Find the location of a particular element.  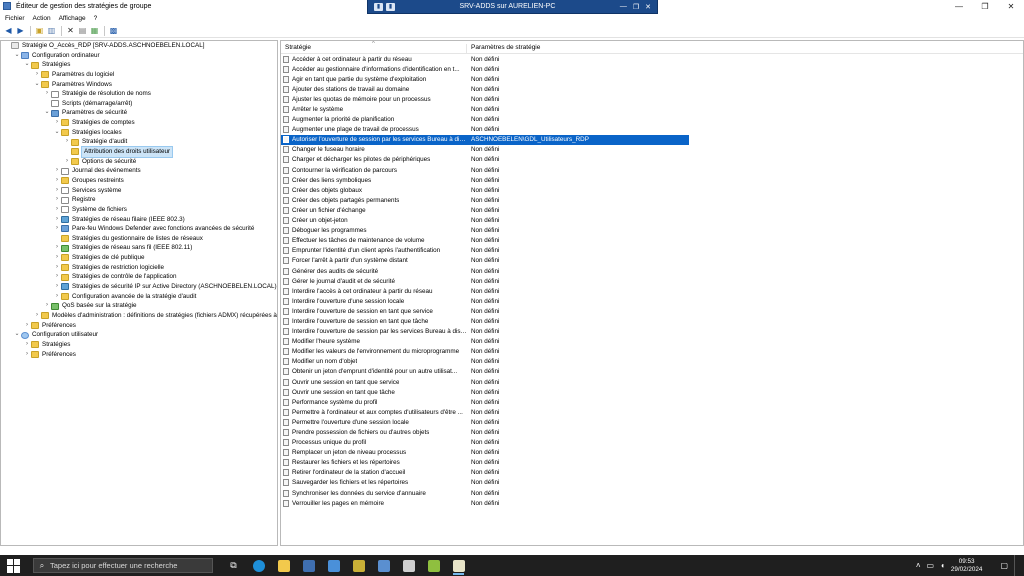

policy-row: Créer un fichier d'échange Non défini is located at coordinates (652, 210).